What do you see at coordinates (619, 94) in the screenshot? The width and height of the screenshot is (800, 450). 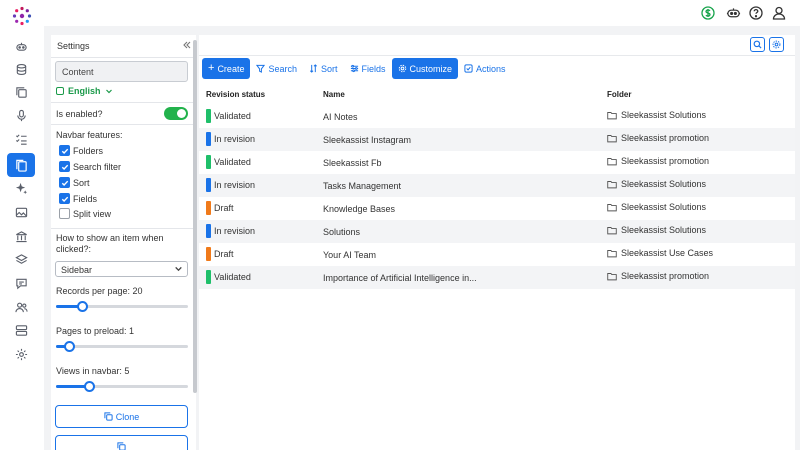 I see `column-header-folder: Folder` at bounding box center [619, 94].